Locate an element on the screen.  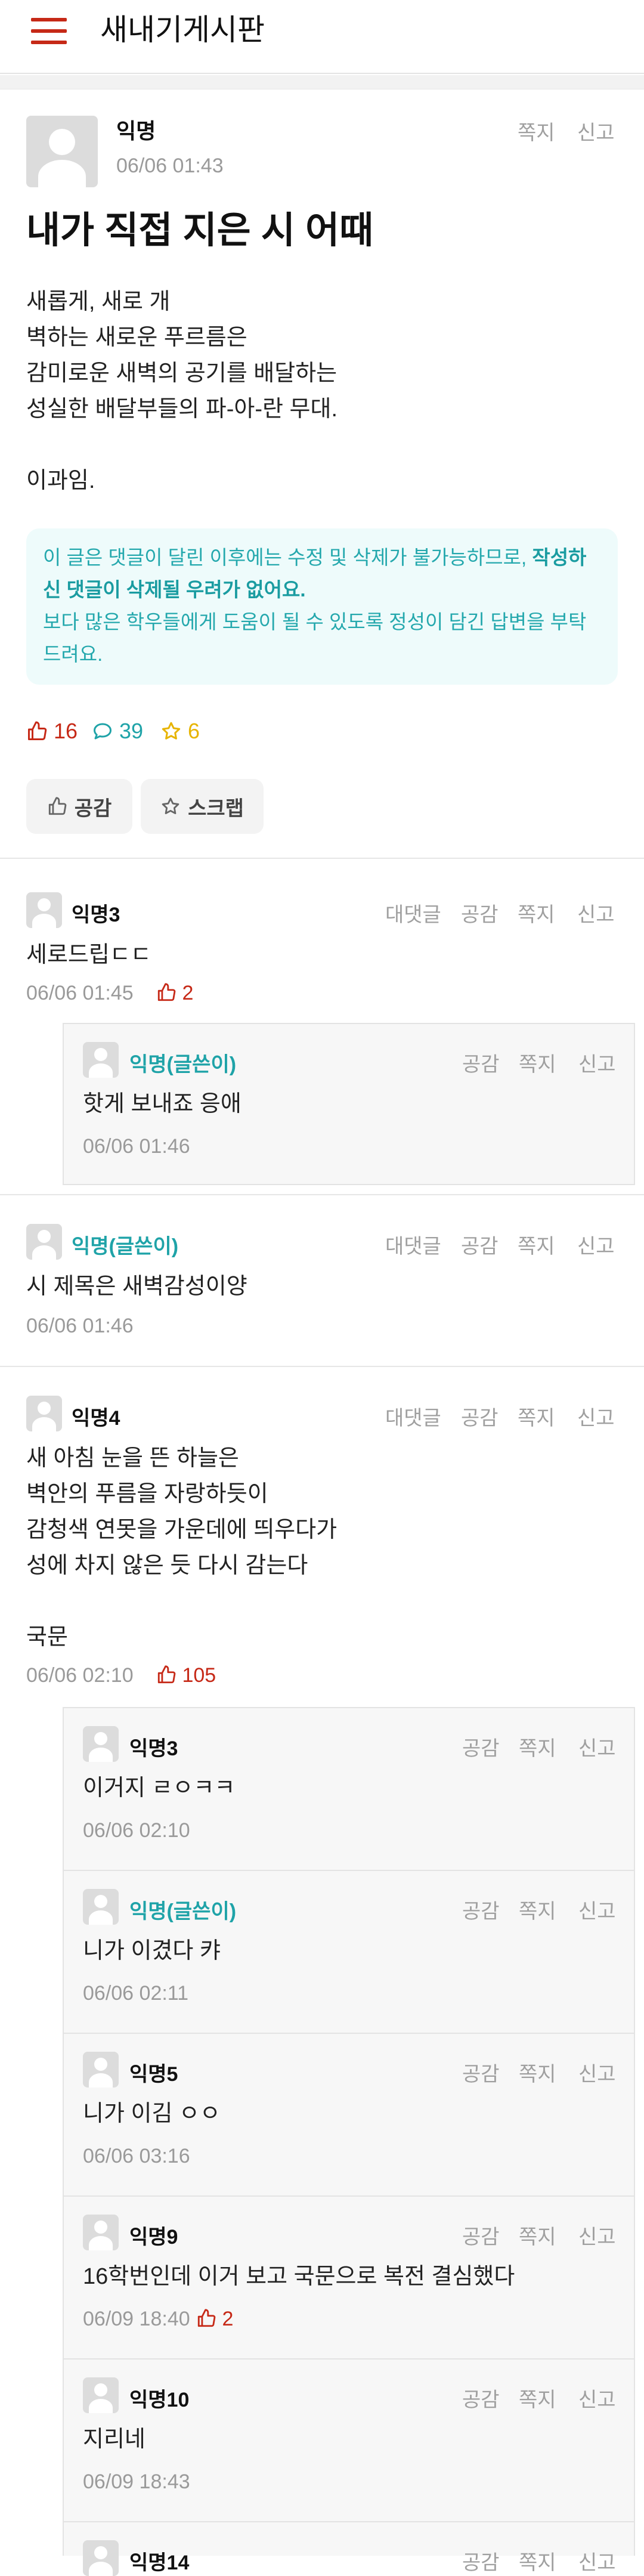
comment-text: 세로드립ㄷㄷ is located at coordinates (89, 954).